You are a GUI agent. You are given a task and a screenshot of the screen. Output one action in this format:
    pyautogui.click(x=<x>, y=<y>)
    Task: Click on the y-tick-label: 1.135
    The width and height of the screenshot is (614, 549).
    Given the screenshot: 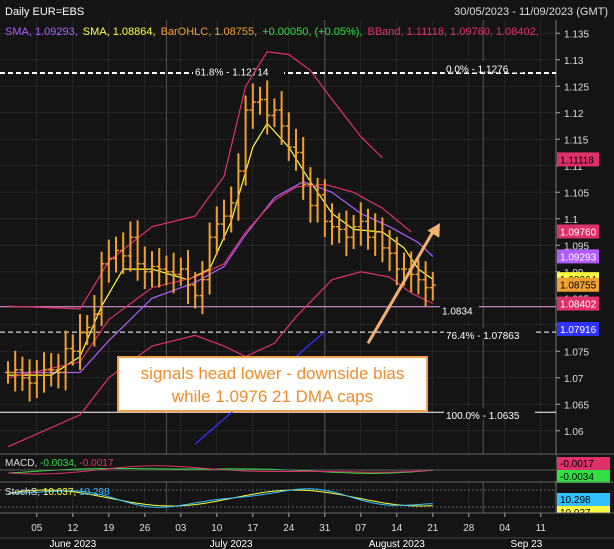 What is the action you would take?
    pyautogui.click(x=576, y=34)
    